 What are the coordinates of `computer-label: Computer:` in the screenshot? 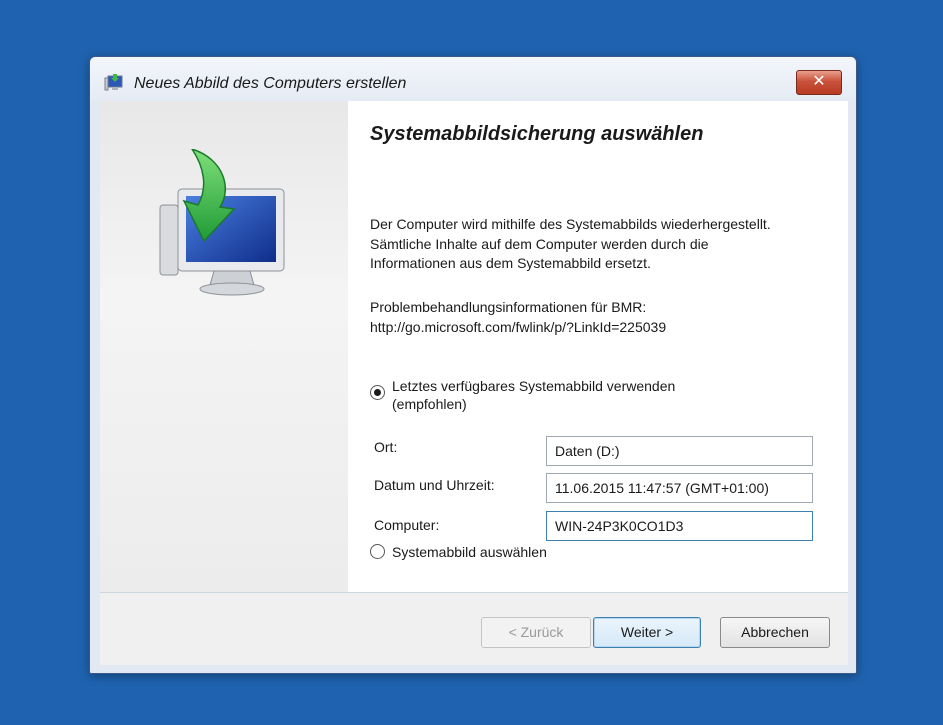 It's located at (407, 525).